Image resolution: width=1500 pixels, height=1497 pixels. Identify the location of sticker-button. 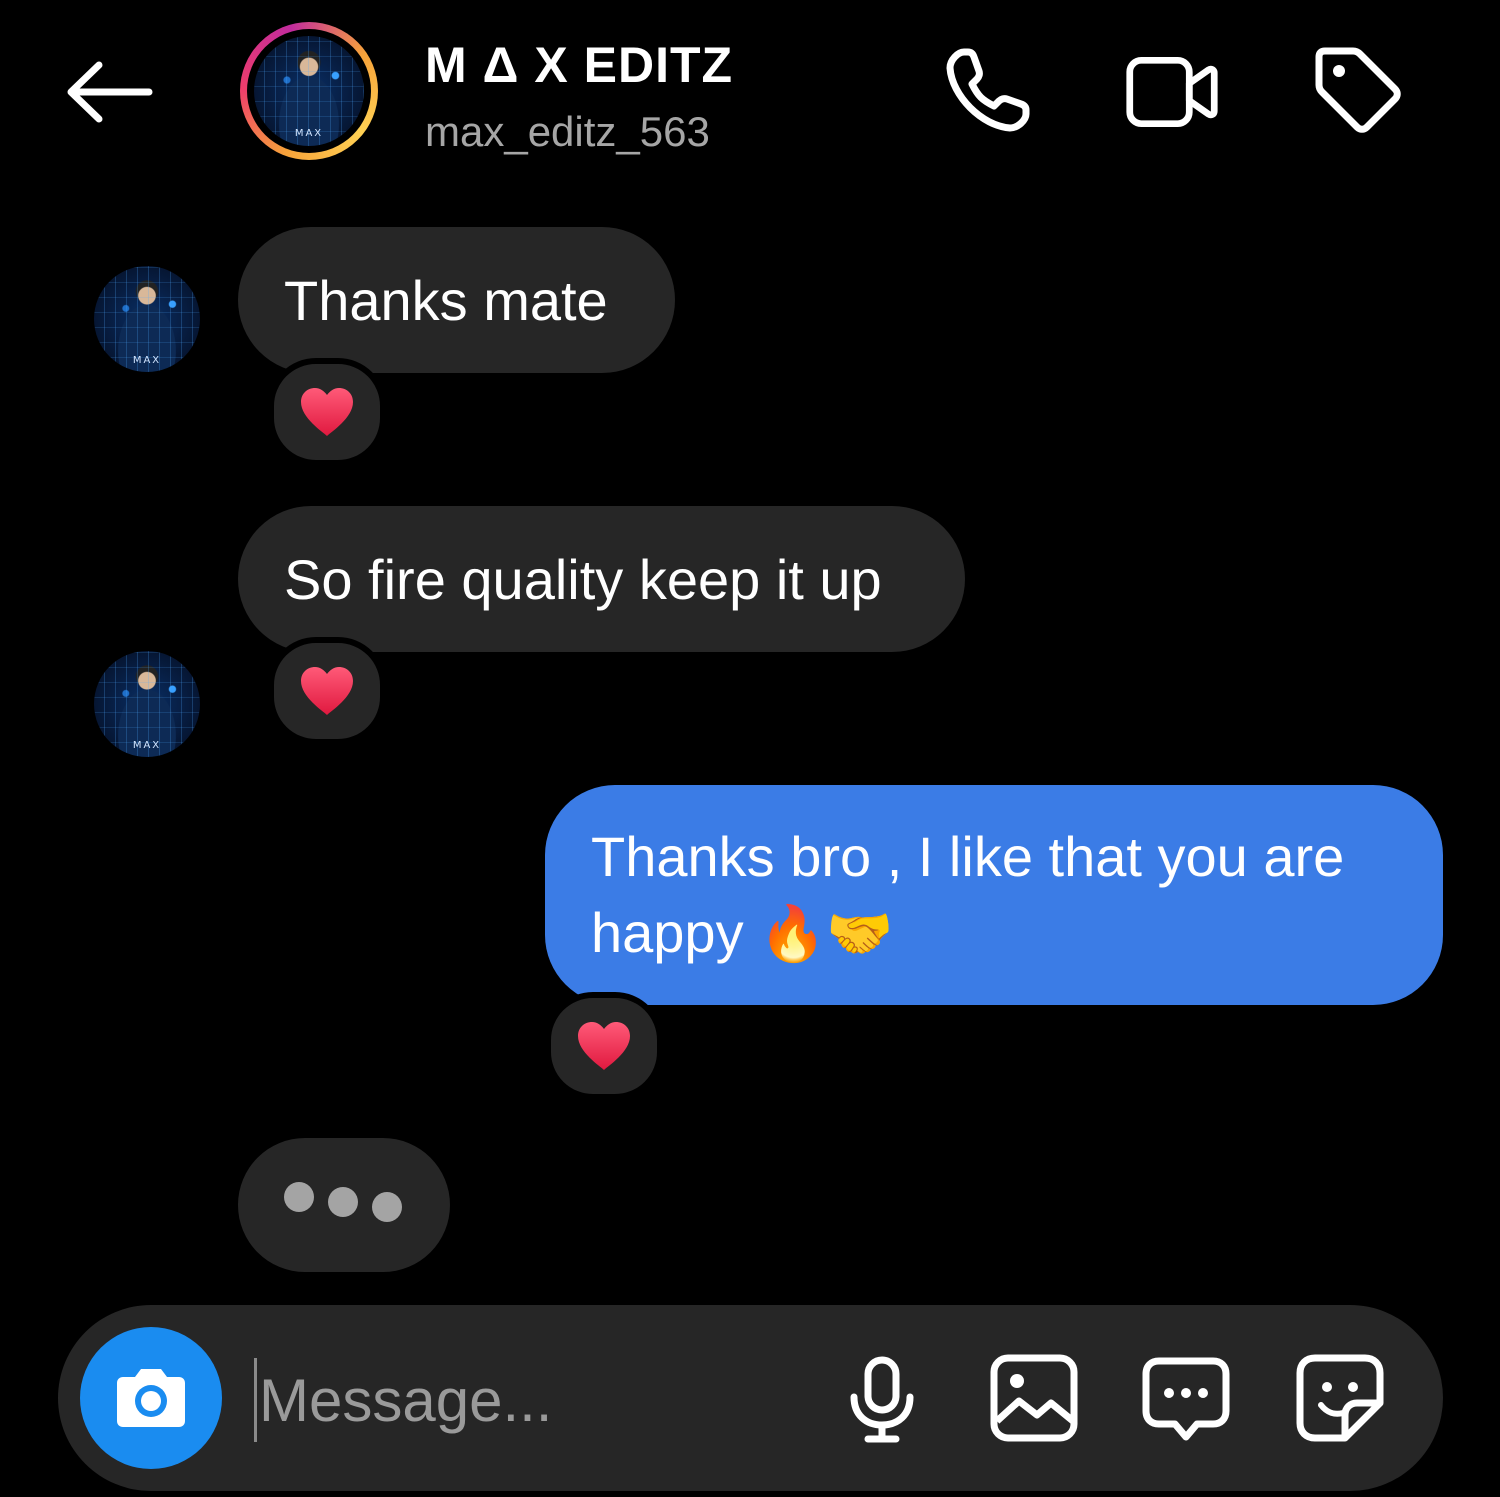
(1340, 1398).